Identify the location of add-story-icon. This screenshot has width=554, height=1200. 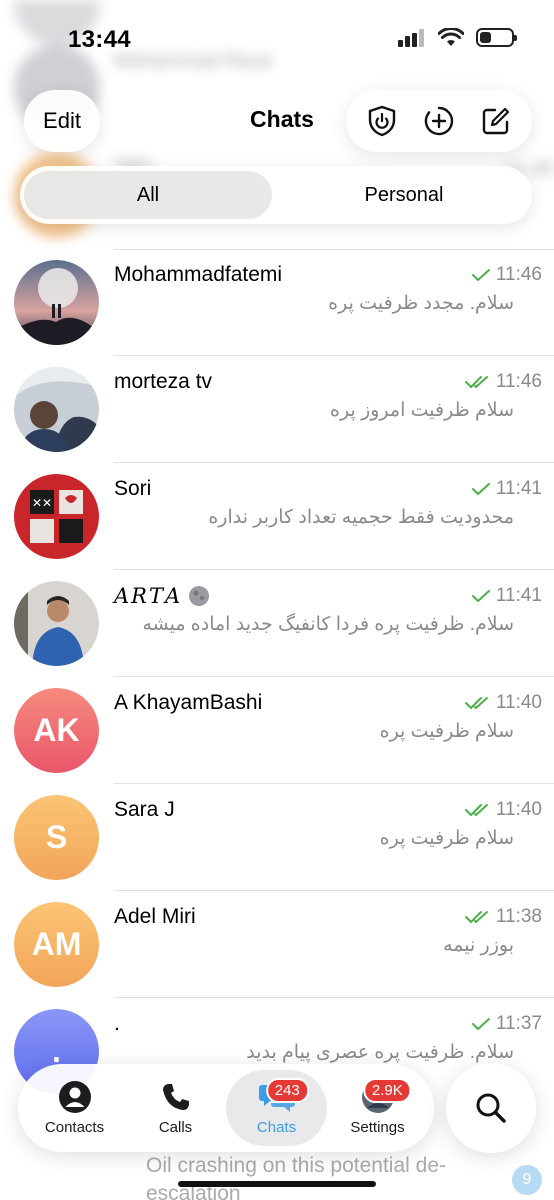
(439, 121).